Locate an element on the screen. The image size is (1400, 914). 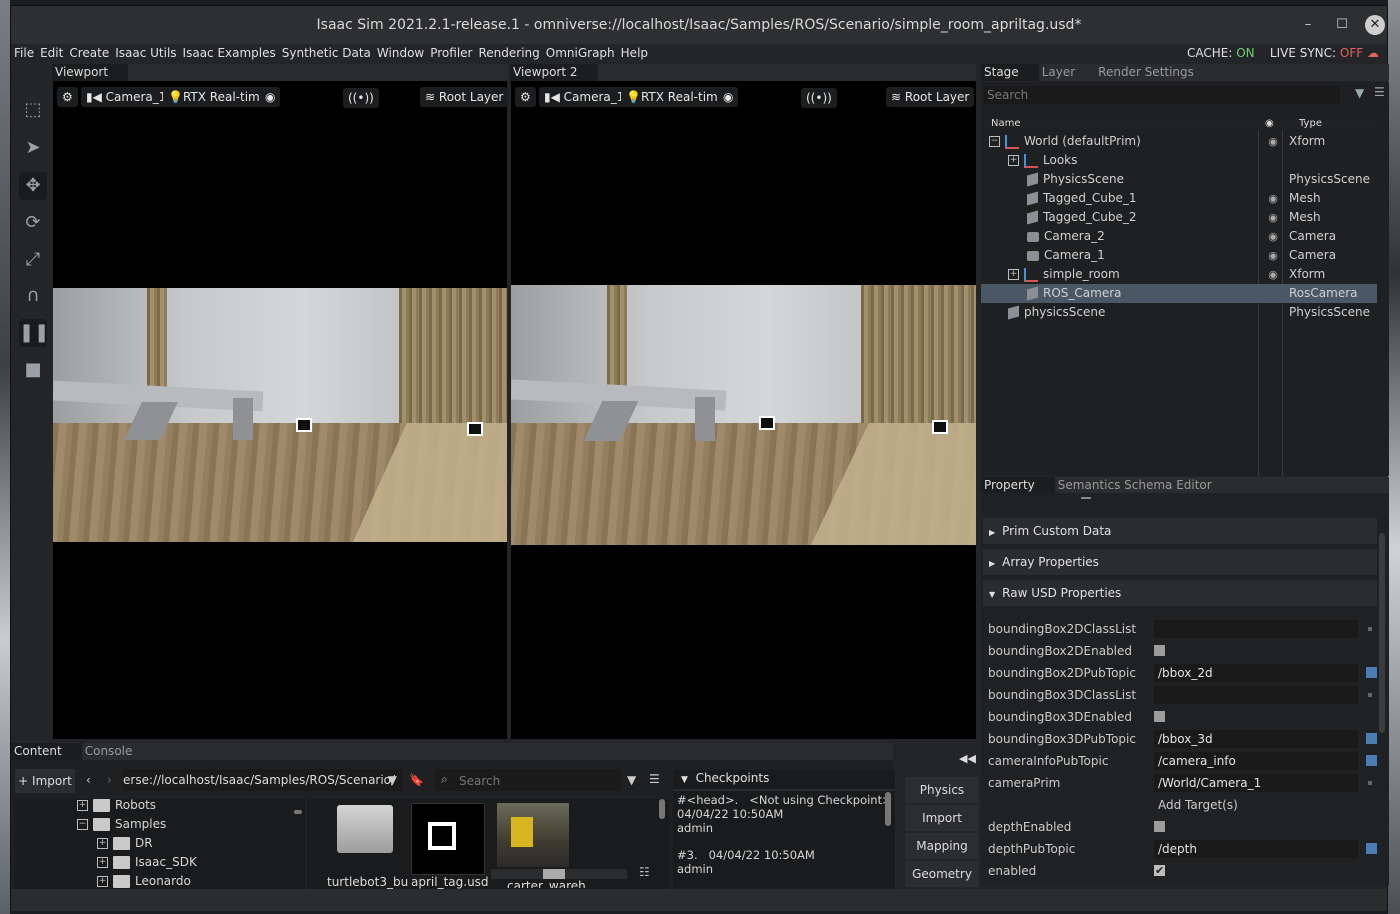
content-filter-icon: ▼ is located at coordinates (631, 780).